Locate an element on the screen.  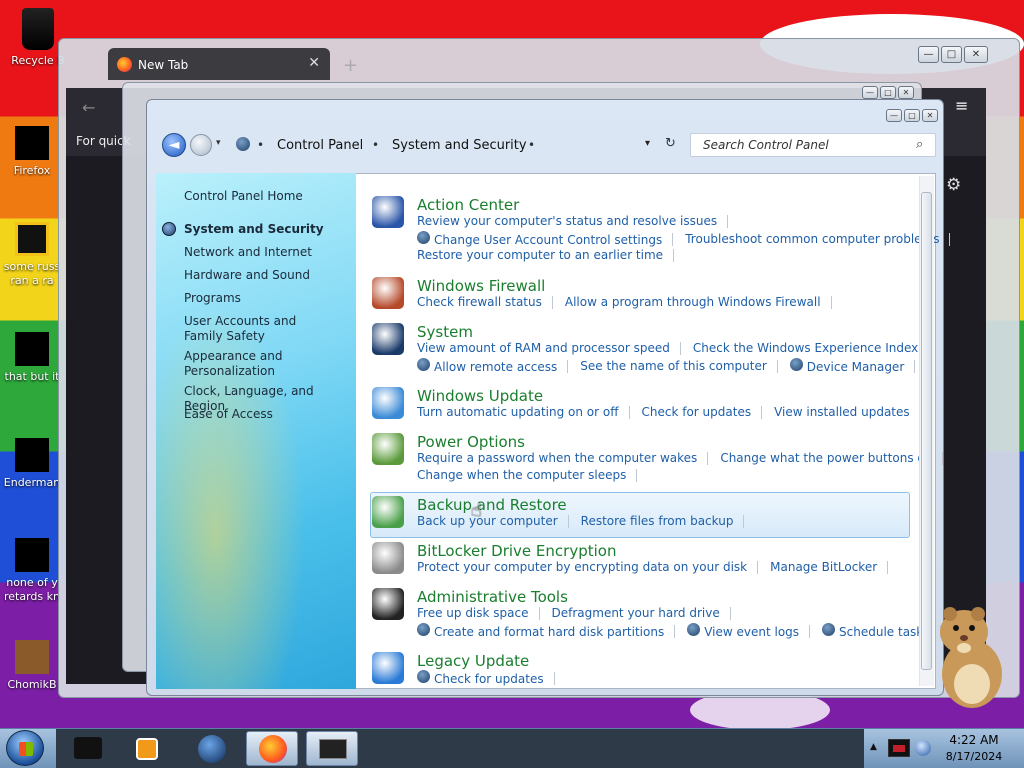
hamburger-menu-icon: ≡ is located at coordinates (961, 105).